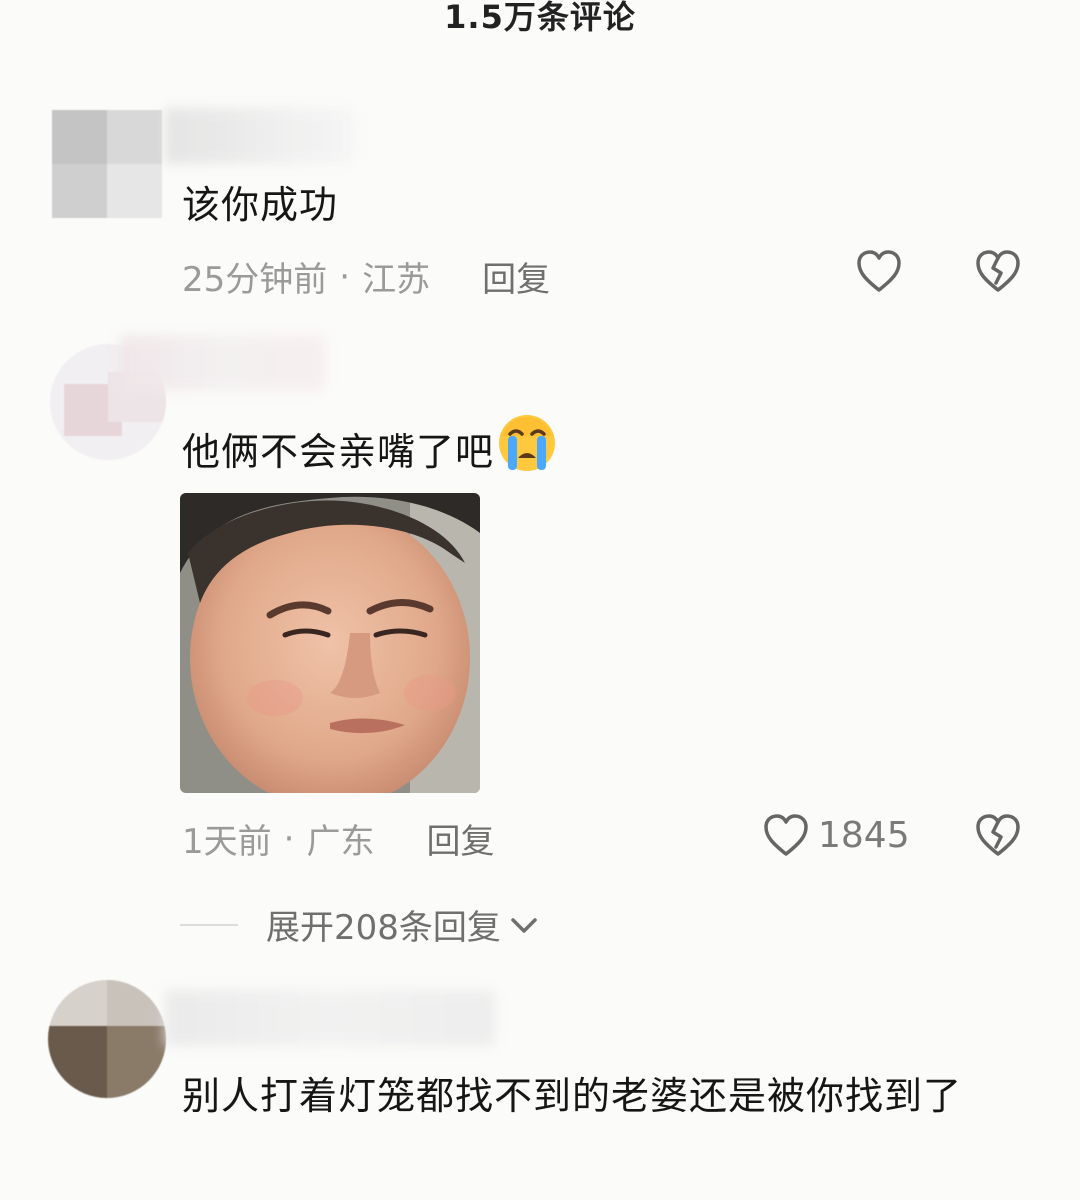 This screenshot has width=1080, height=1200. Describe the element at coordinates (524, 925) in the screenshot. I see `chevron-down-icon` at that location.